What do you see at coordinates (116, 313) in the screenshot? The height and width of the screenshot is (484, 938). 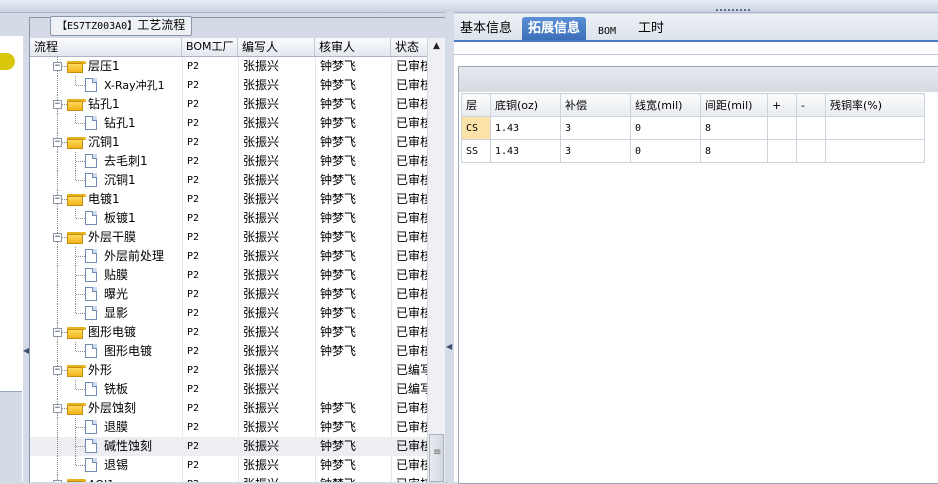 I see `tree-node-label: 显影` at bounding box center [116, 313].